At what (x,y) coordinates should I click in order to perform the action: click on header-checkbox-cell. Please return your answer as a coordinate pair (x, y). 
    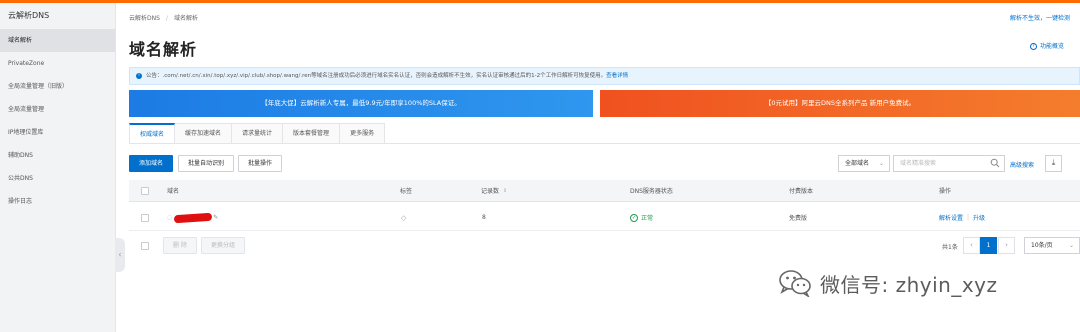
    Looking at the image, I should click on (145, 190).